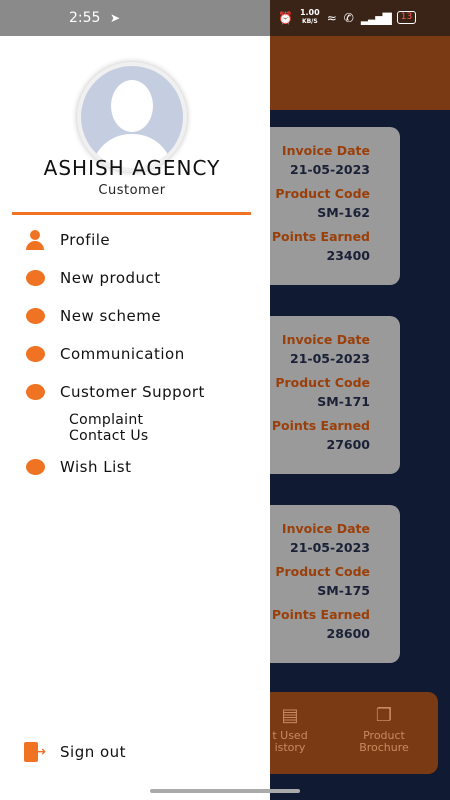  Describe the element at coordinates (406, 17) in the screenshot. I see `battery-icon: 13` at that location.